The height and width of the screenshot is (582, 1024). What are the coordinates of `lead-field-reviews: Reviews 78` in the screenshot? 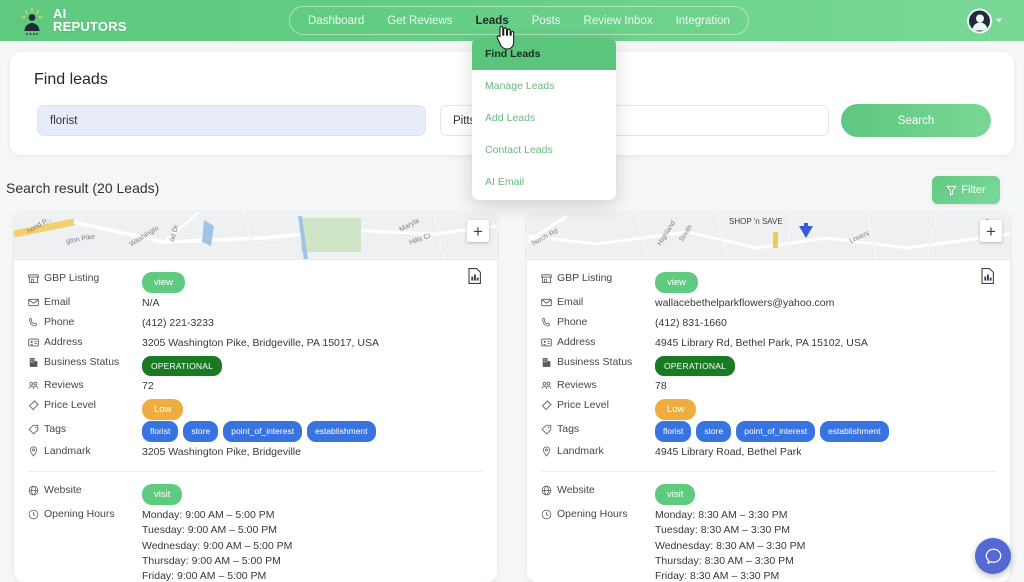 It's located at (768, 386).